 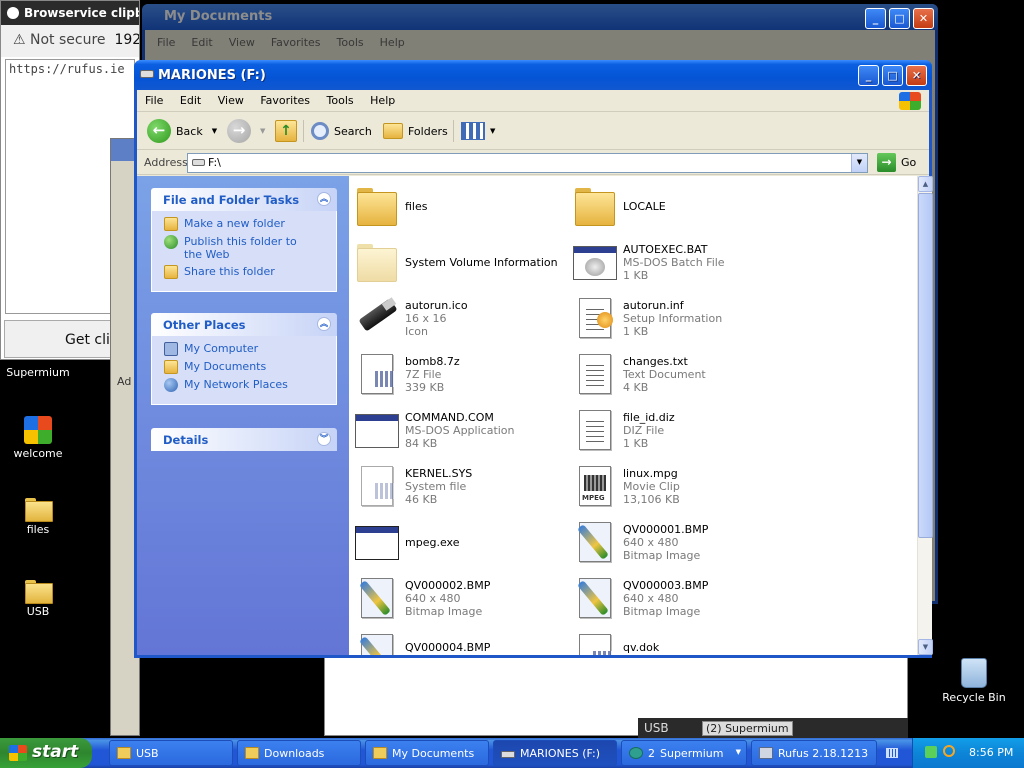 I want to click on forward-button: → ▼, so click(x=246, y=131).